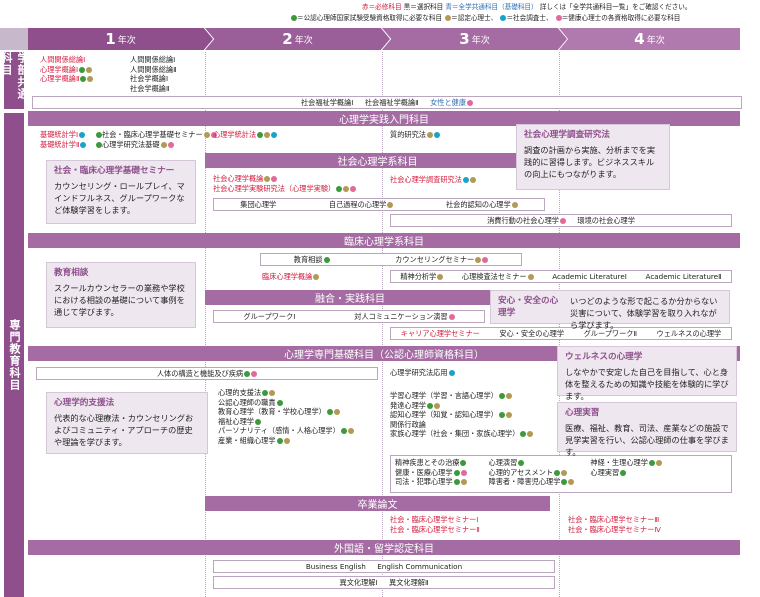  What do you see at coordinates (382, 7) in the screenshot?
I see `legend-required: 赤＝必修科目` at bounding box center [382, 7].